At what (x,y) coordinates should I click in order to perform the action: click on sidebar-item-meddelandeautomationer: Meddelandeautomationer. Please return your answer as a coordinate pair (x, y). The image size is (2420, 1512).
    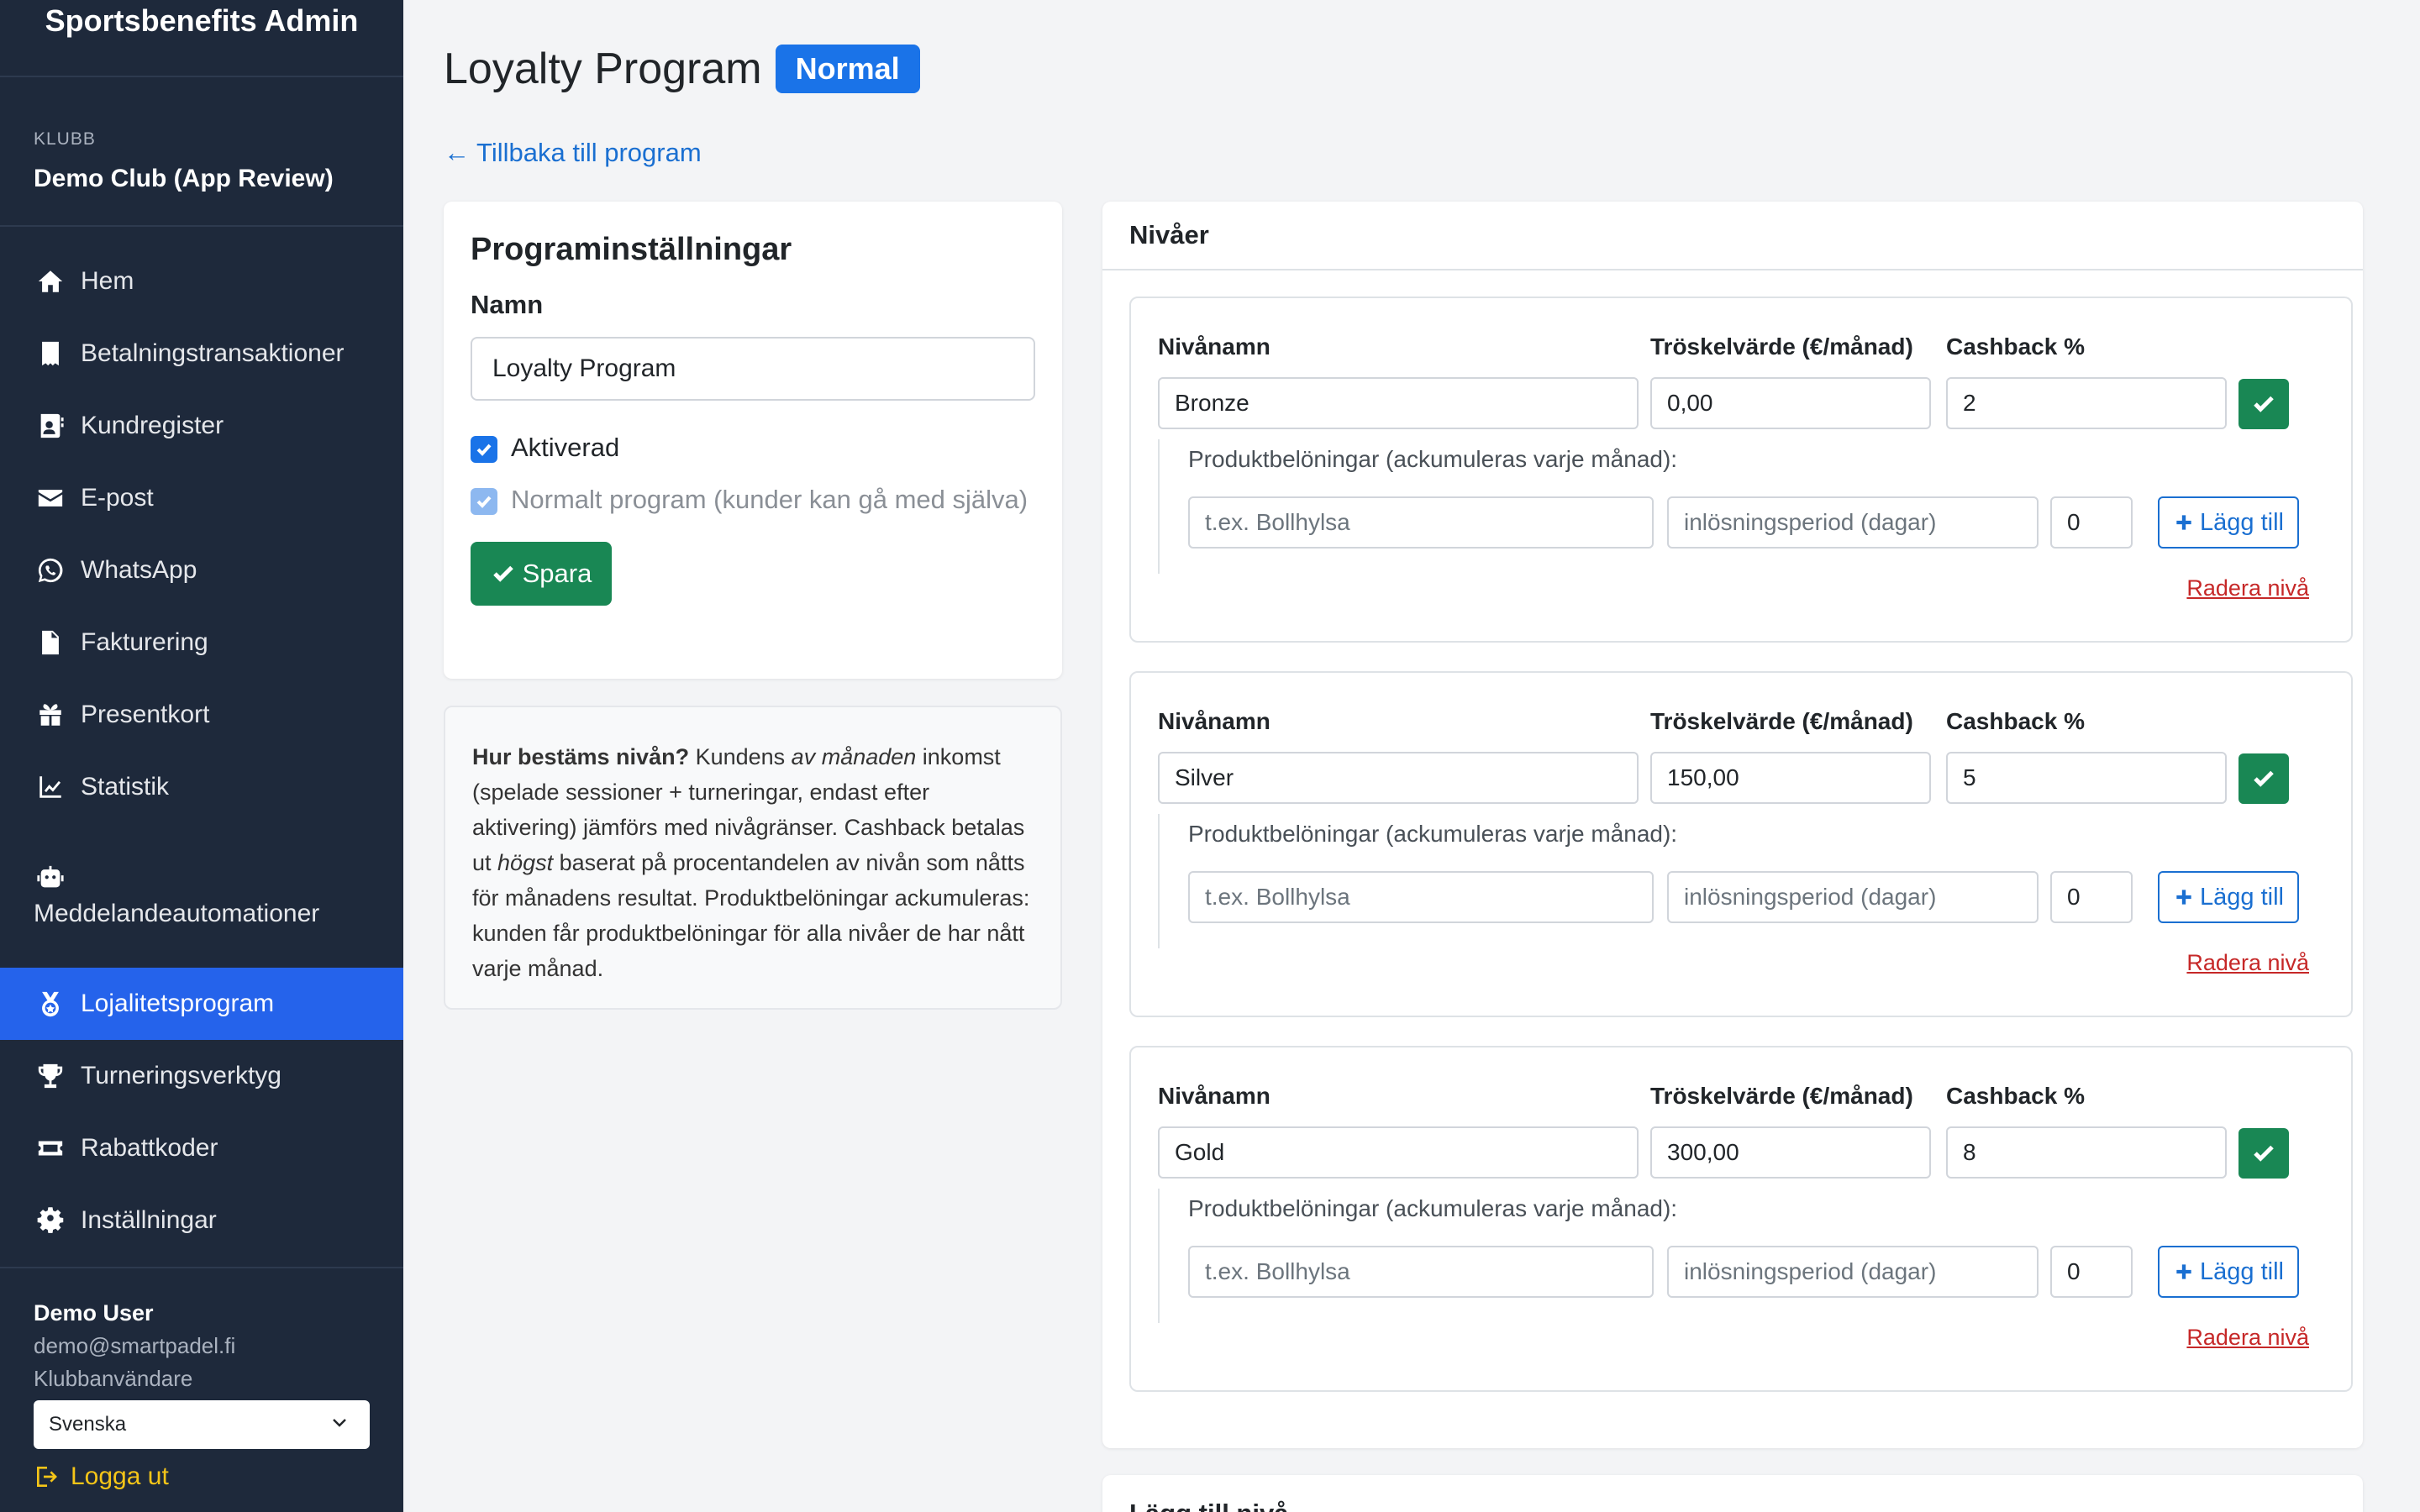
    Looking at the image, I should click on (202, 895).